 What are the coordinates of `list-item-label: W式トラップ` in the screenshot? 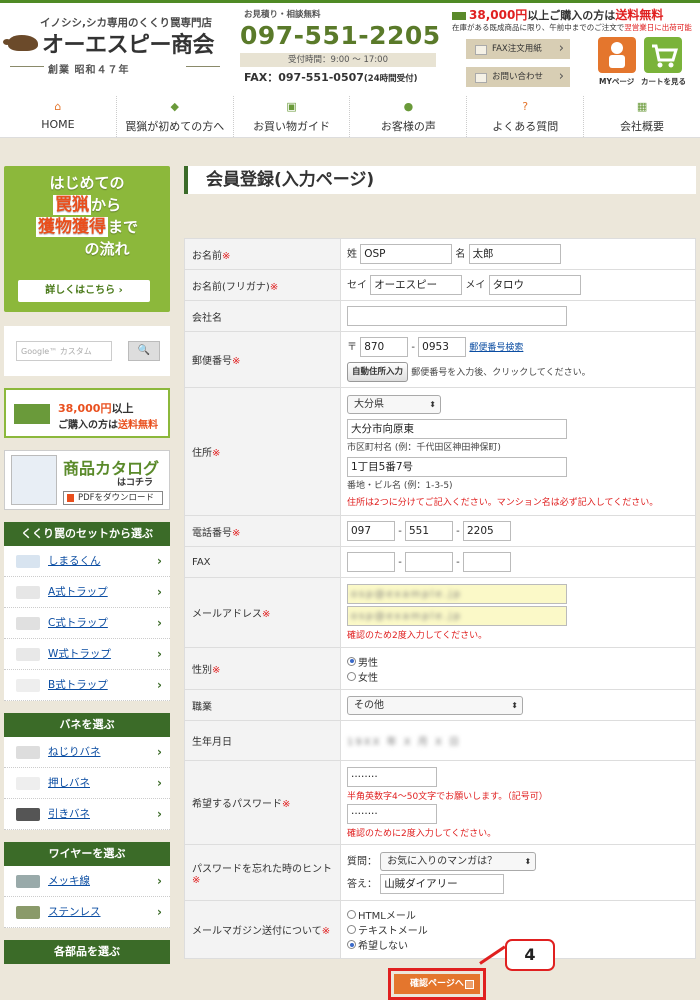 It's located at (79, 654).